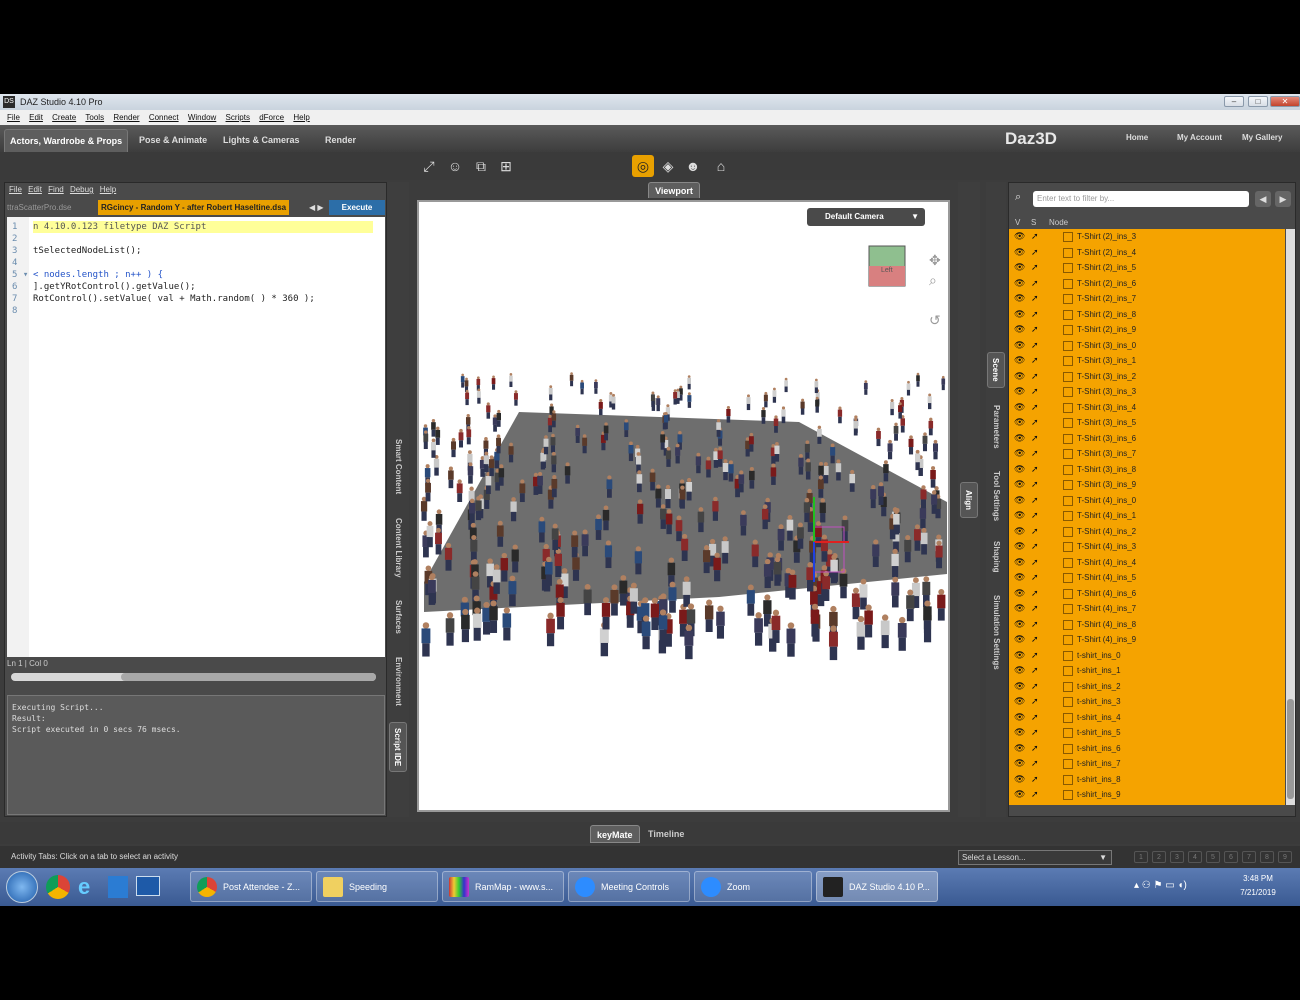 This screenshot has height=1000, width=1300. What do you see at coordinates (1258, 101) in the screenshot?
I see `maximize-button: □` at bounding box center [1258, 101].